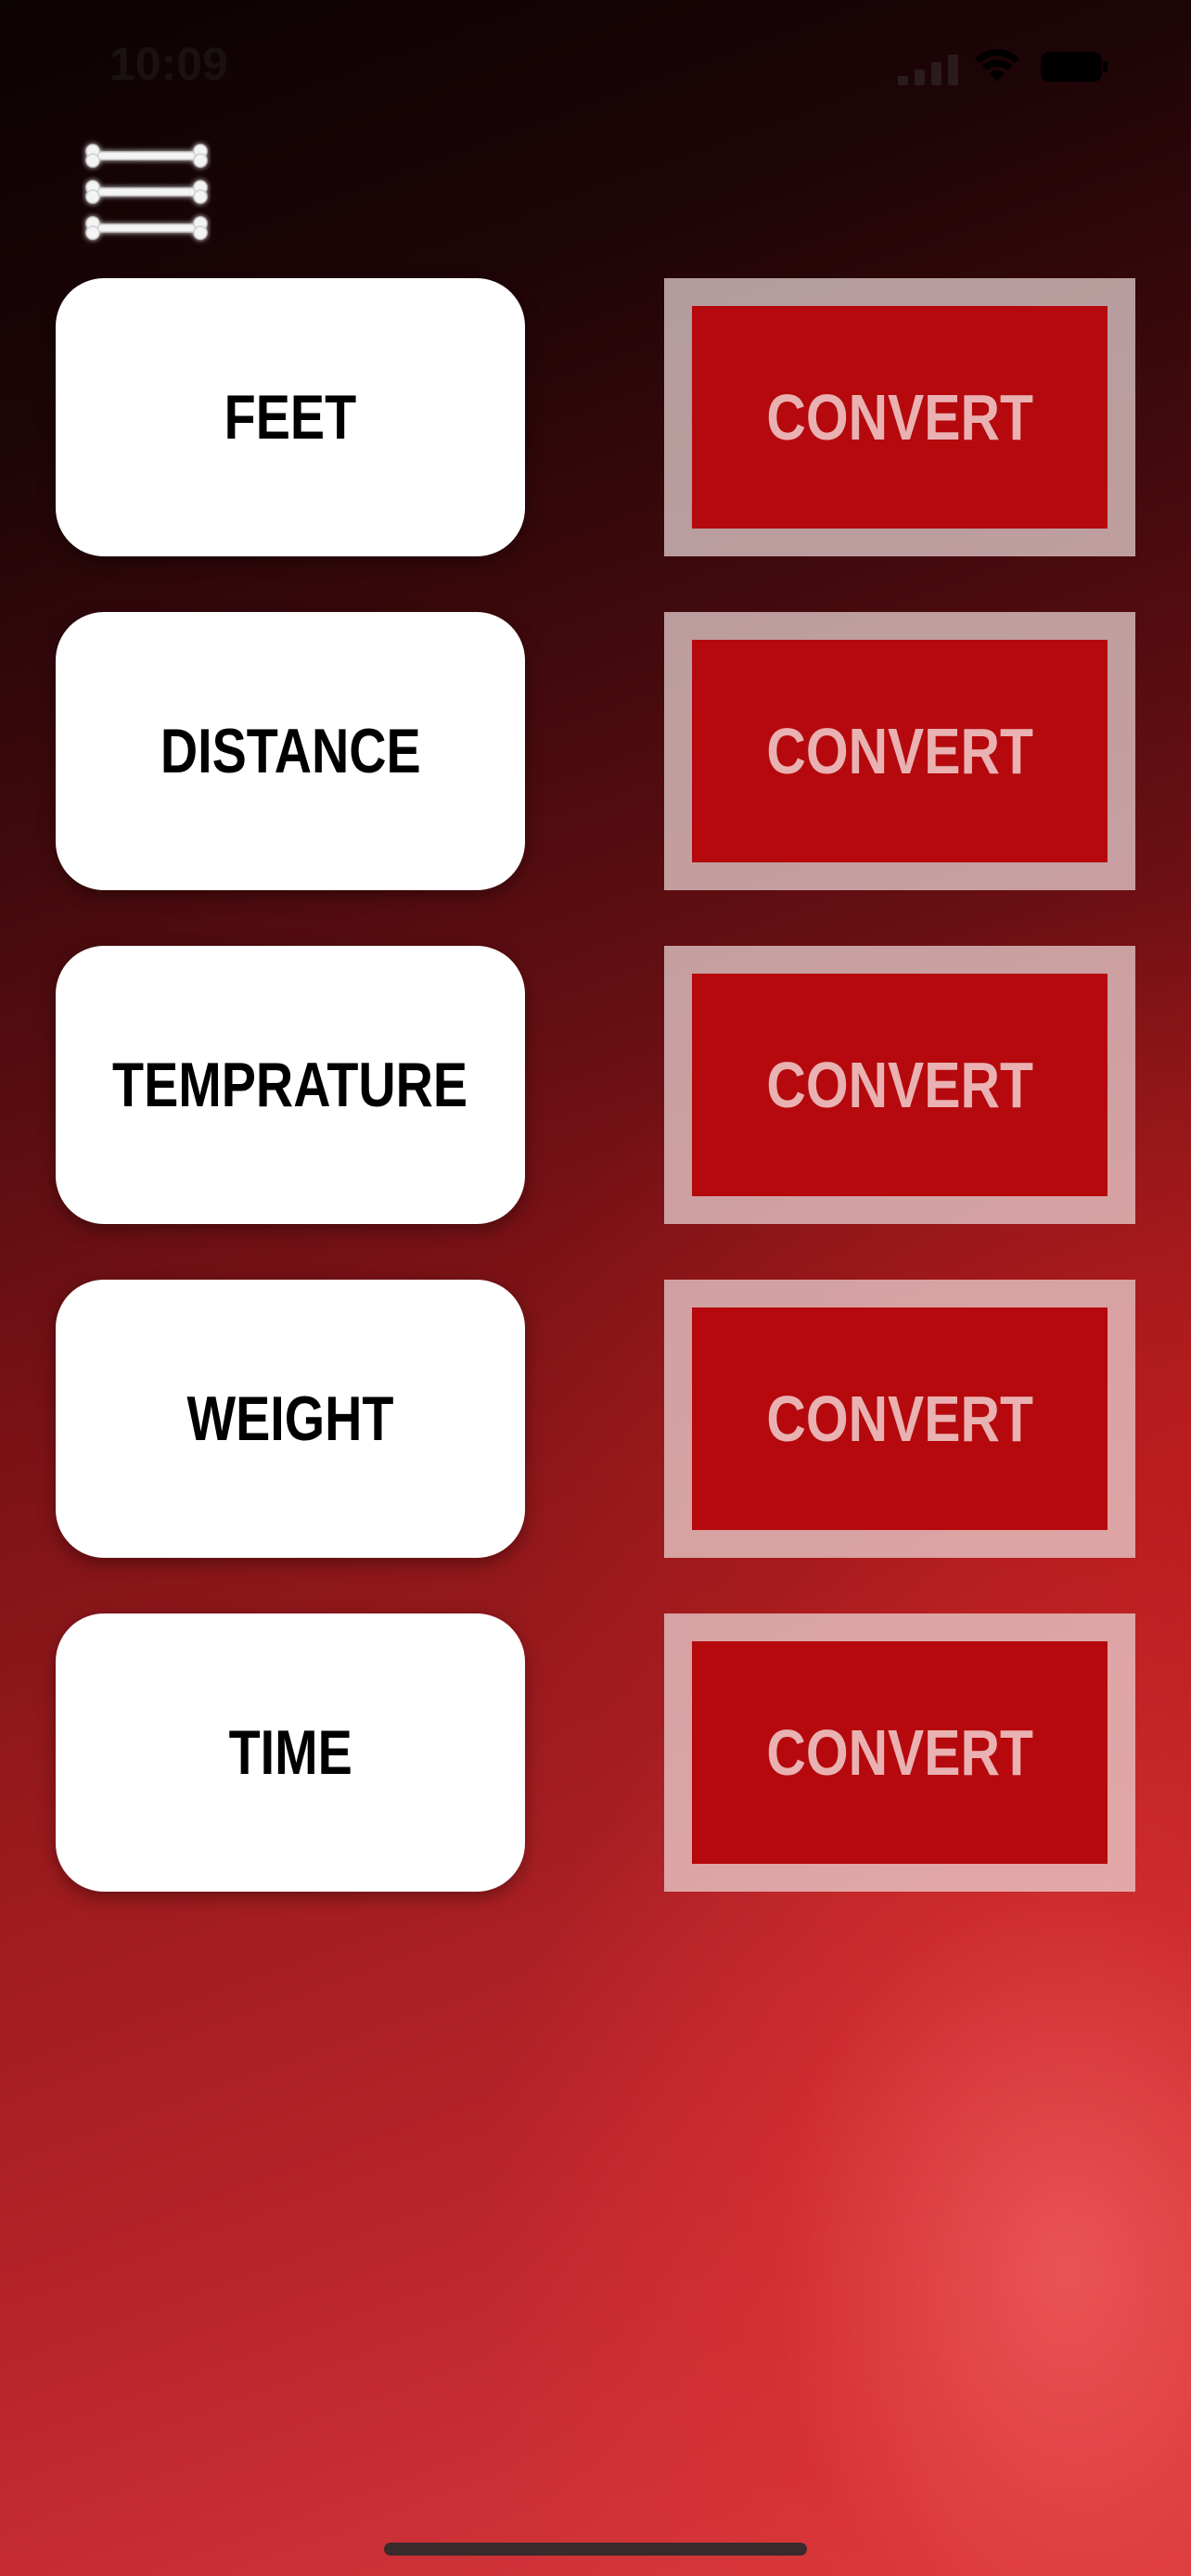 Image resolution: width=1191 pixels, height=2576 pixels. I want to click on unit-label: TEMPRATURE, so click(290, 1085).